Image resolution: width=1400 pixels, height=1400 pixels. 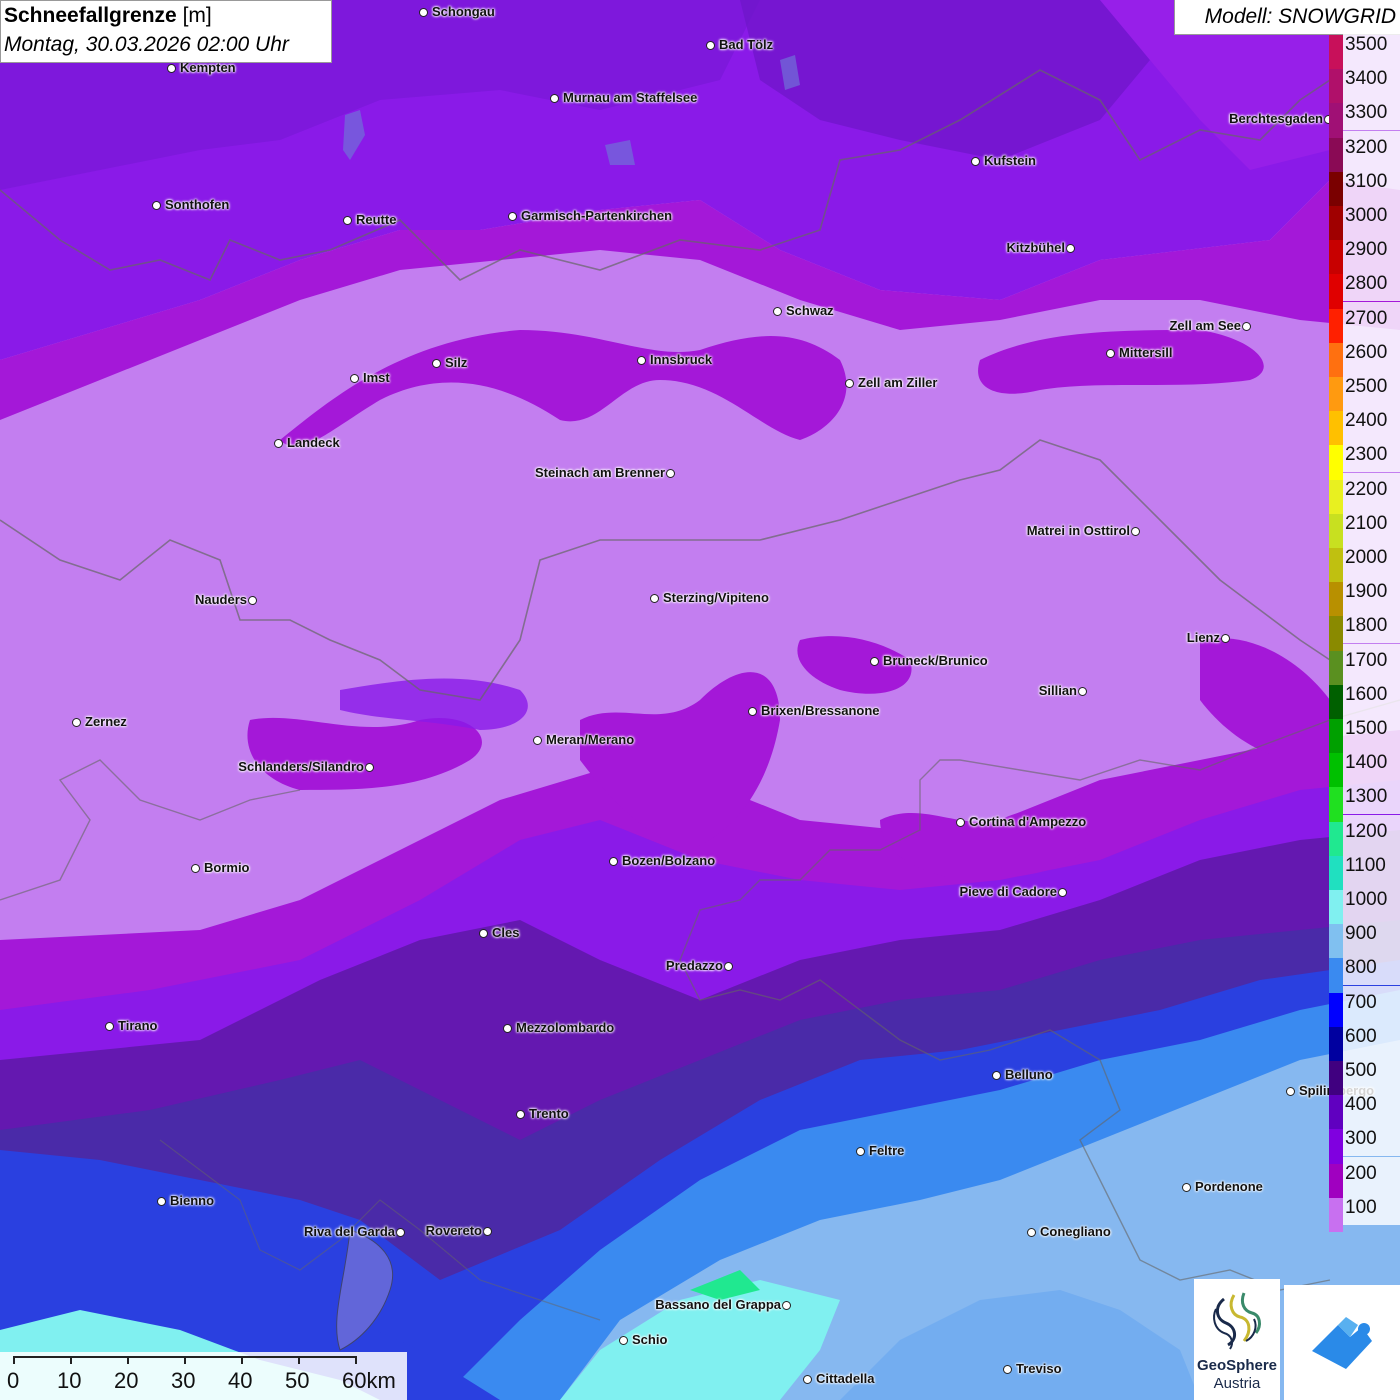 What do you see at coordinates (506, 932) in the screenshot?
I see `city-label: Cles` at bounding box center [506, 932].